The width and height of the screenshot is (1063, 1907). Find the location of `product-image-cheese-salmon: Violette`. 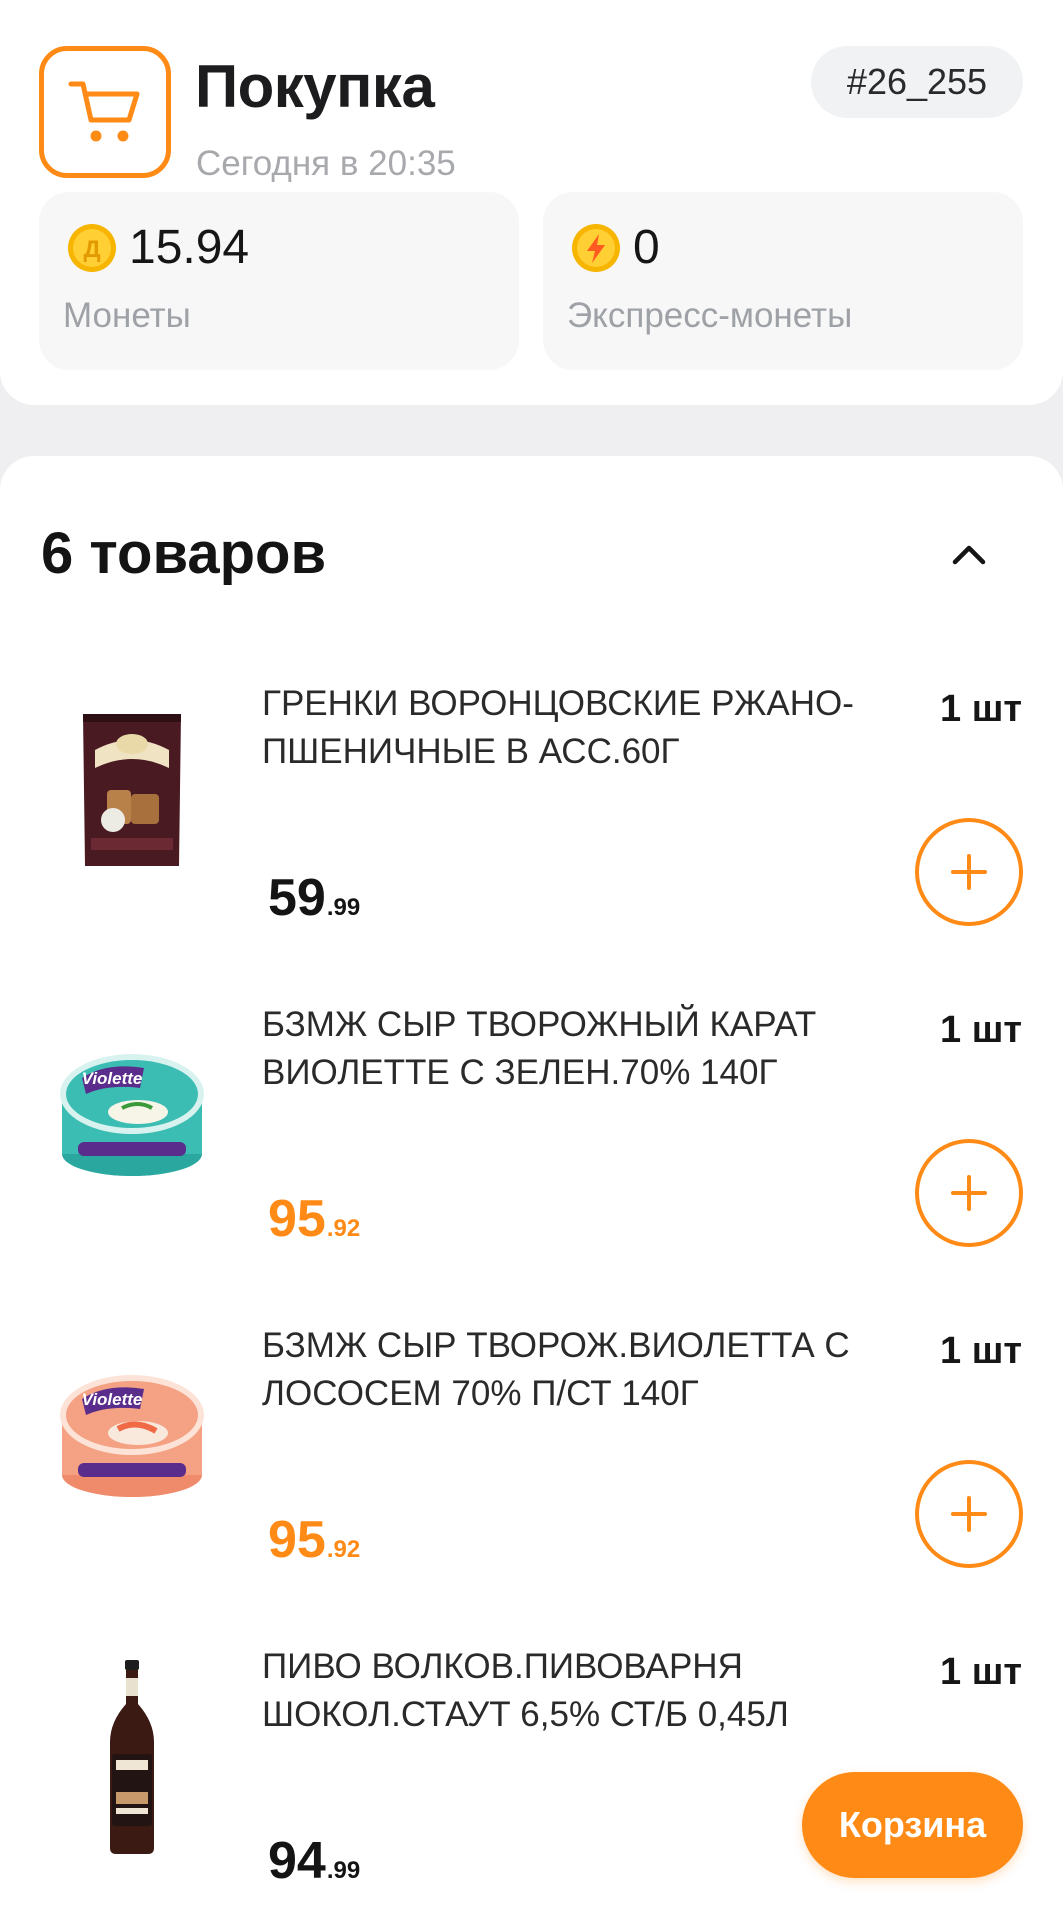

product-image-cheese-salmon: Violette is located at coordinates (132, 1432).